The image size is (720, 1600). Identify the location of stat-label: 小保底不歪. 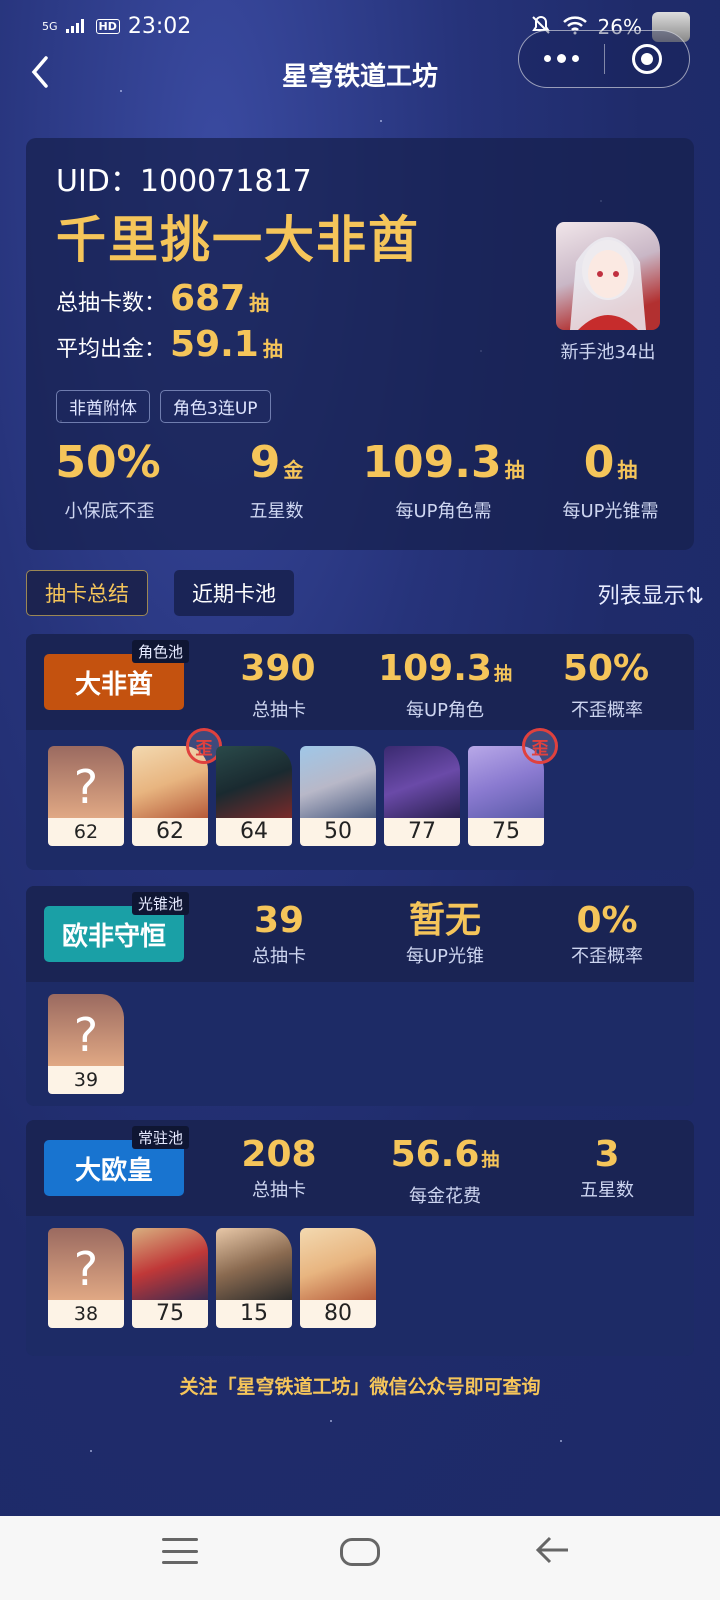
(109, 511).